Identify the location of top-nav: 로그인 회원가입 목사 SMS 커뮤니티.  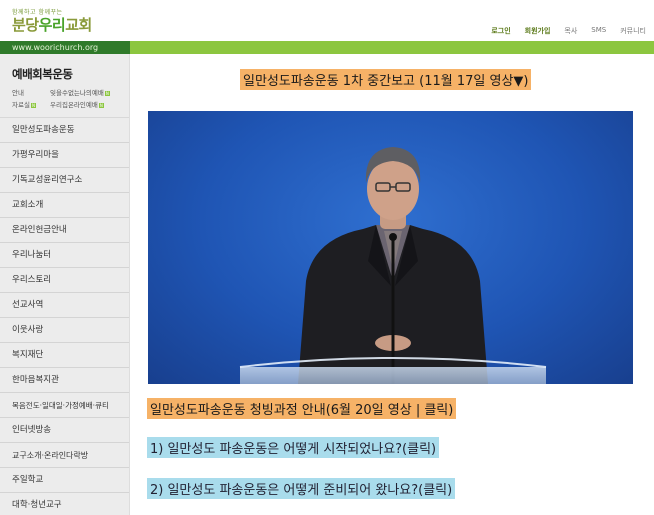
(568, 31).